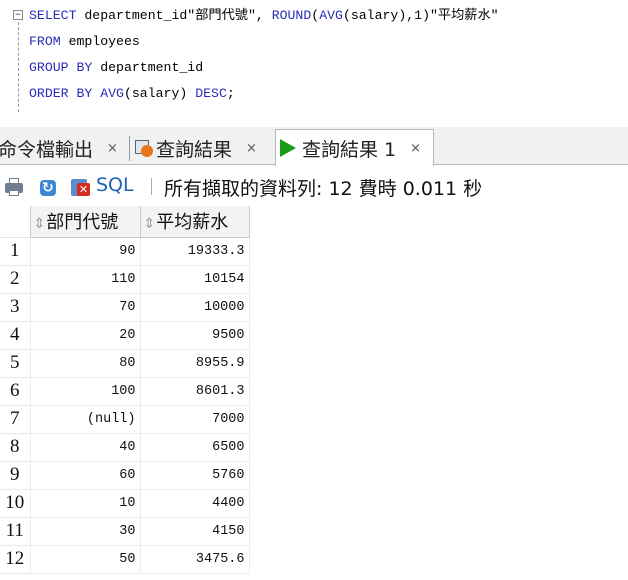 This screenshot has width=628, height=580. I want to click on print-icon, so click(14, 187).